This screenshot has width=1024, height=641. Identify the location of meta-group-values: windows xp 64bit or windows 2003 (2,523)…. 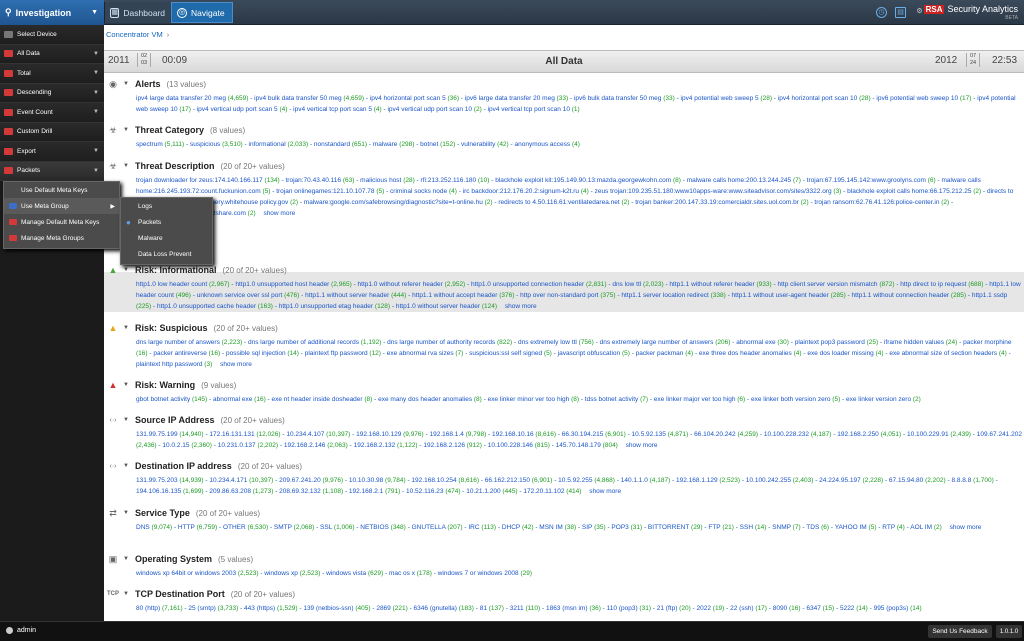
(579, 573).